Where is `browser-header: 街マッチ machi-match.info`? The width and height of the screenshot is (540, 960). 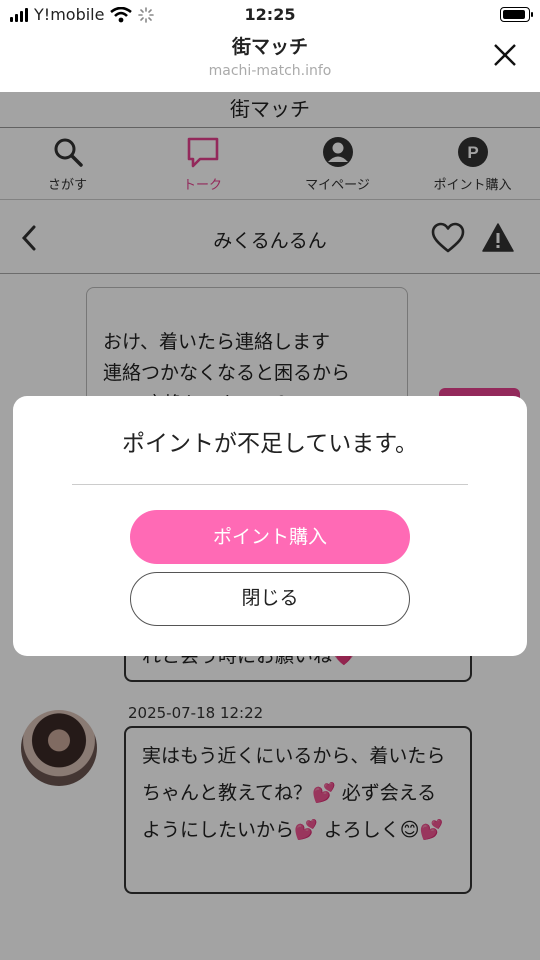 browser-header: 街マッチ machi-match.info is located at coordinates (270, 61).